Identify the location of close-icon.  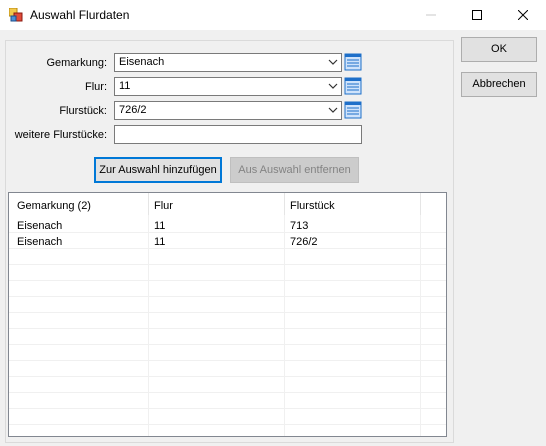
(523, 15).